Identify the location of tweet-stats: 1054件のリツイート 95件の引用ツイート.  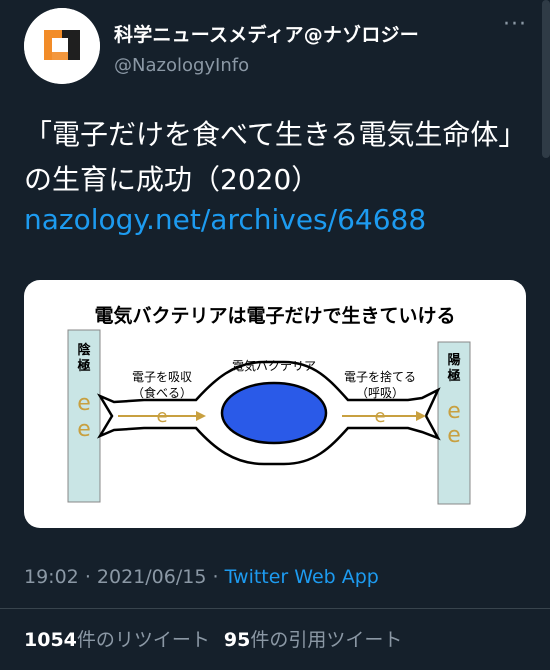
(213, 638).